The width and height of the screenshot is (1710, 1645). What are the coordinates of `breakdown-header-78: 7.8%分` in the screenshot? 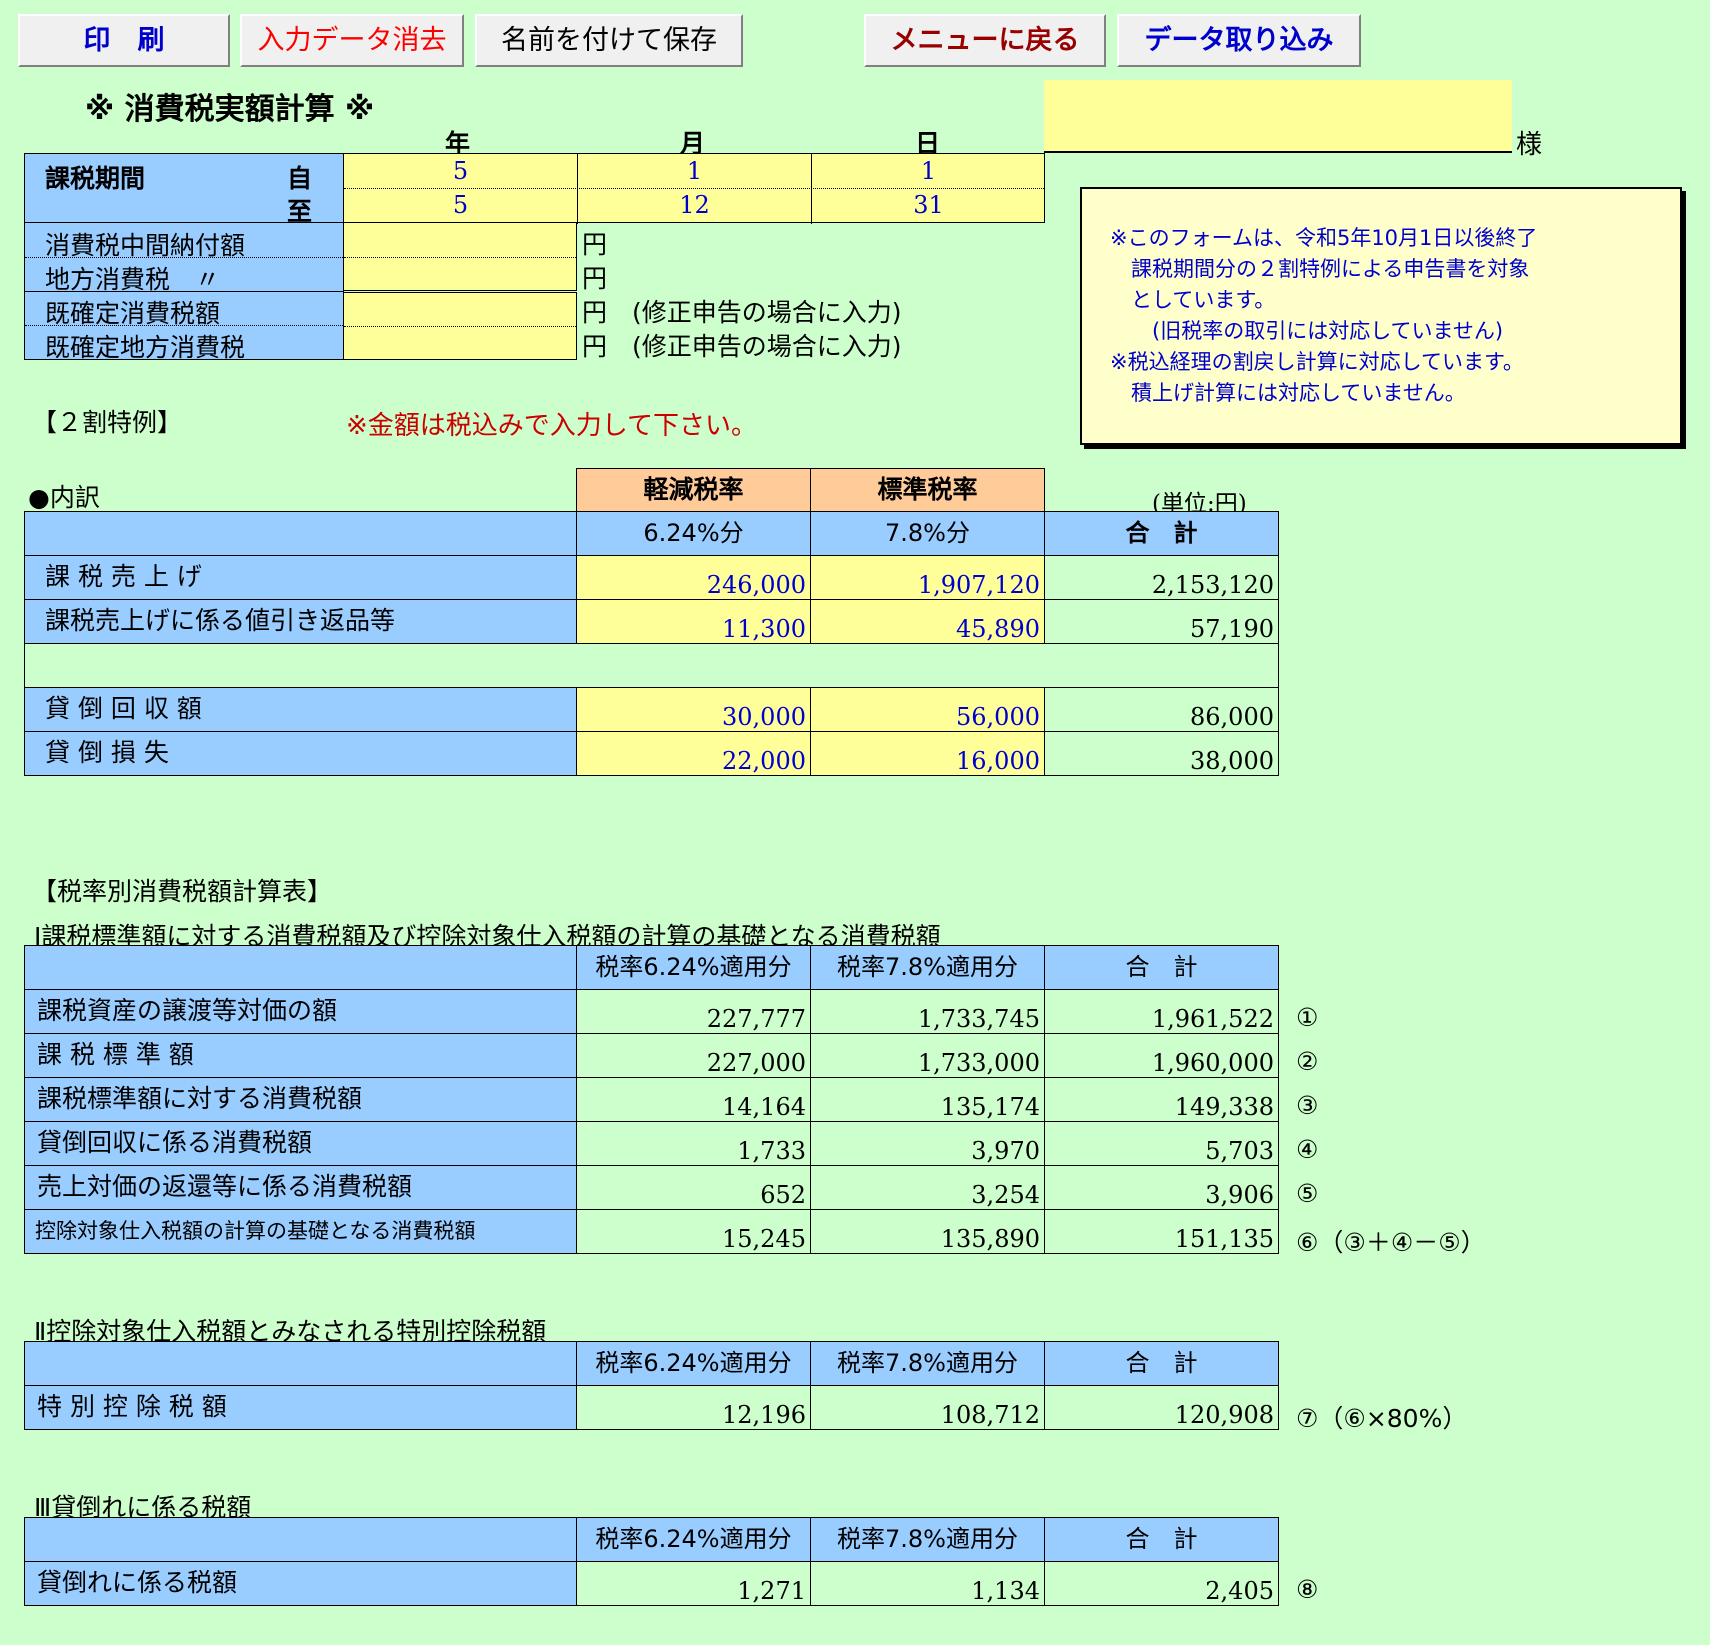 It's located at (927, 533).